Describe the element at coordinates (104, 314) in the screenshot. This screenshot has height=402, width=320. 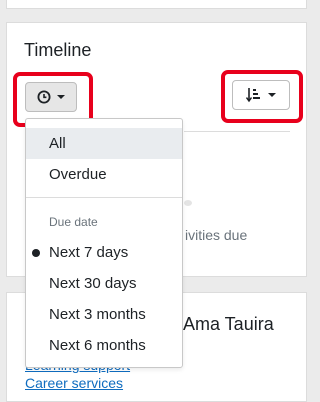
I see `menu-item-next-3-months: Next 3 months` at that location.